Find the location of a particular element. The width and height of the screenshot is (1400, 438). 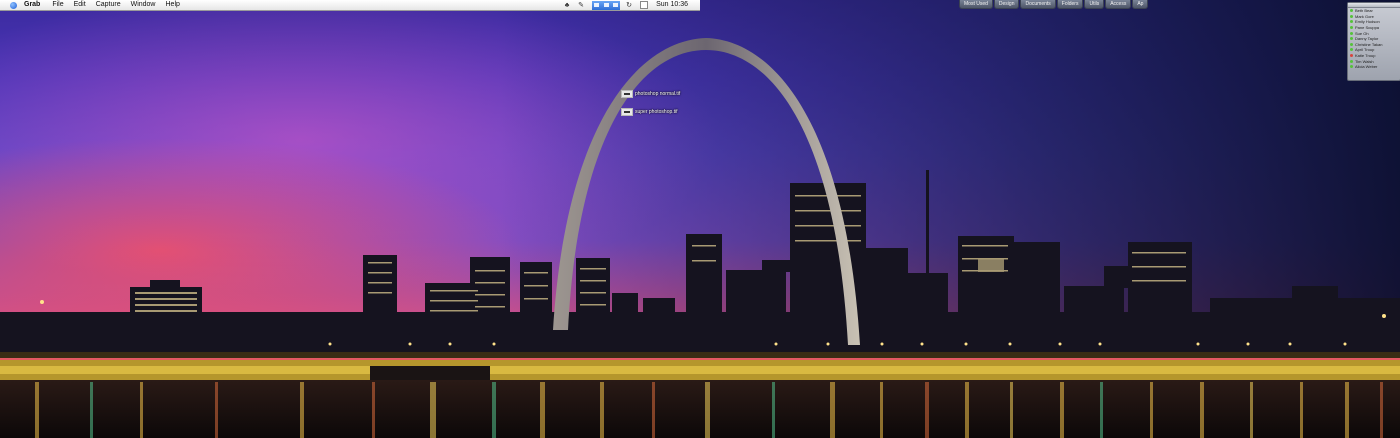

buddy-name: Danny Taylor is located at coordinates (1367, 39).